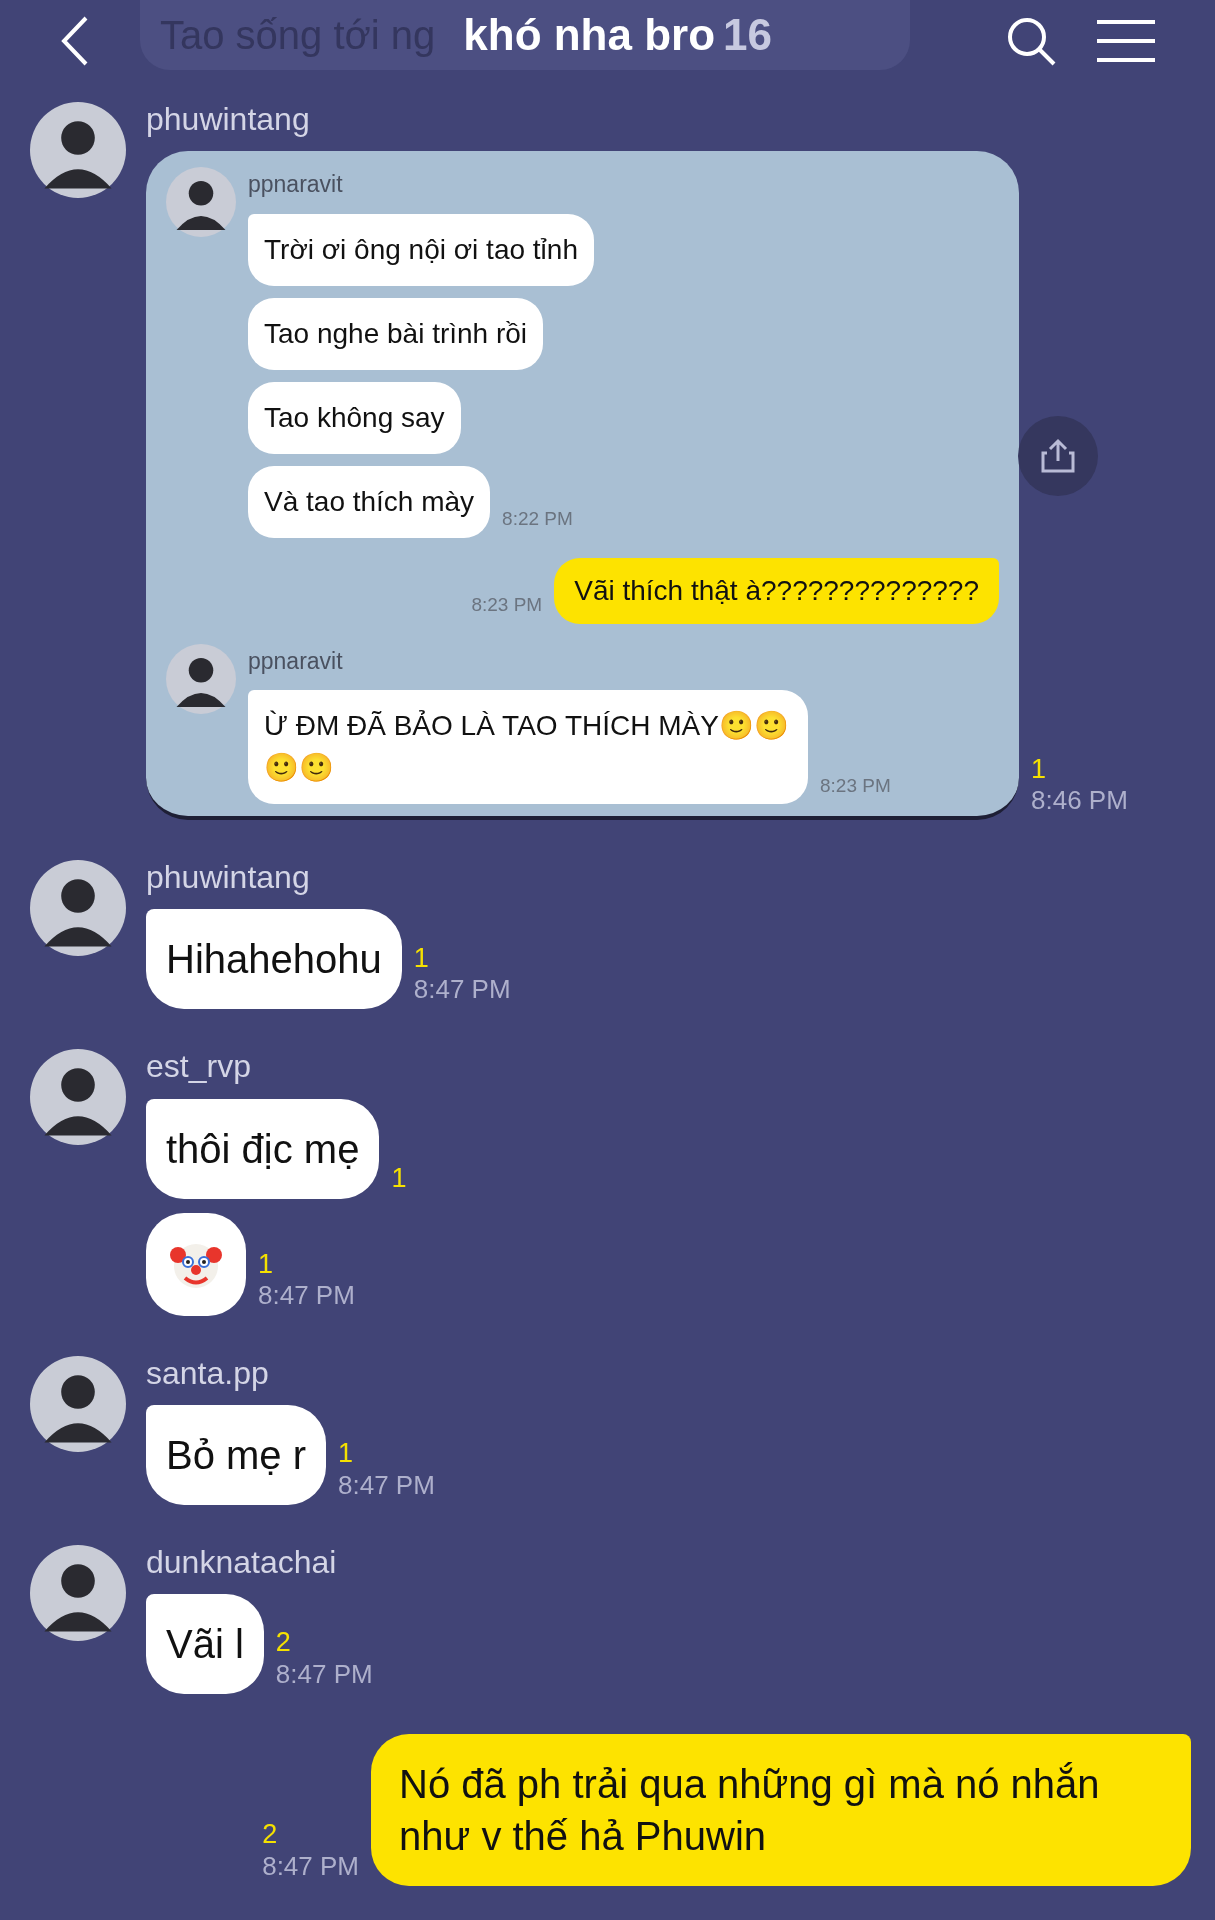 The height and width of the screenshot is (1920, 1215). Describe the element at coordinates (396, 333) in the screenshot. I see `message-bubble: Tao nghe bài trình rồi` at that location.